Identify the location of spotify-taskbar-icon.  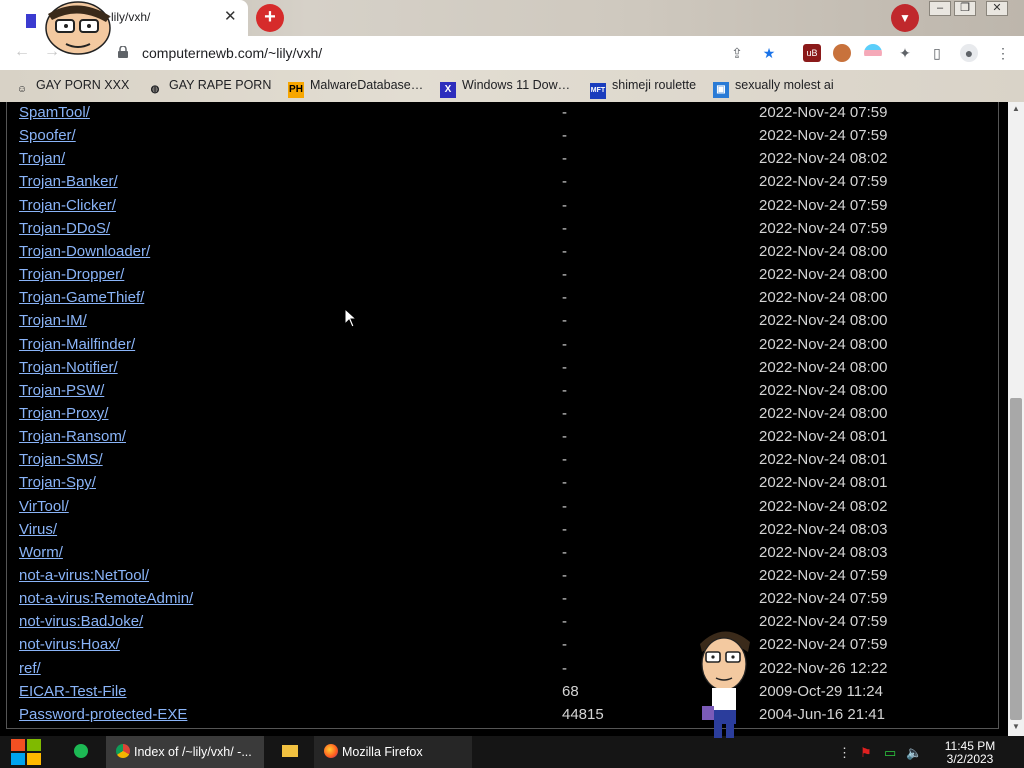
(81, 752).